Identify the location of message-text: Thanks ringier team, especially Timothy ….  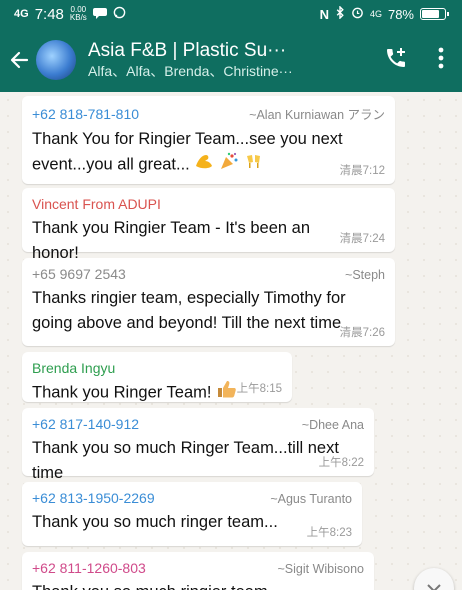
(189, 310).